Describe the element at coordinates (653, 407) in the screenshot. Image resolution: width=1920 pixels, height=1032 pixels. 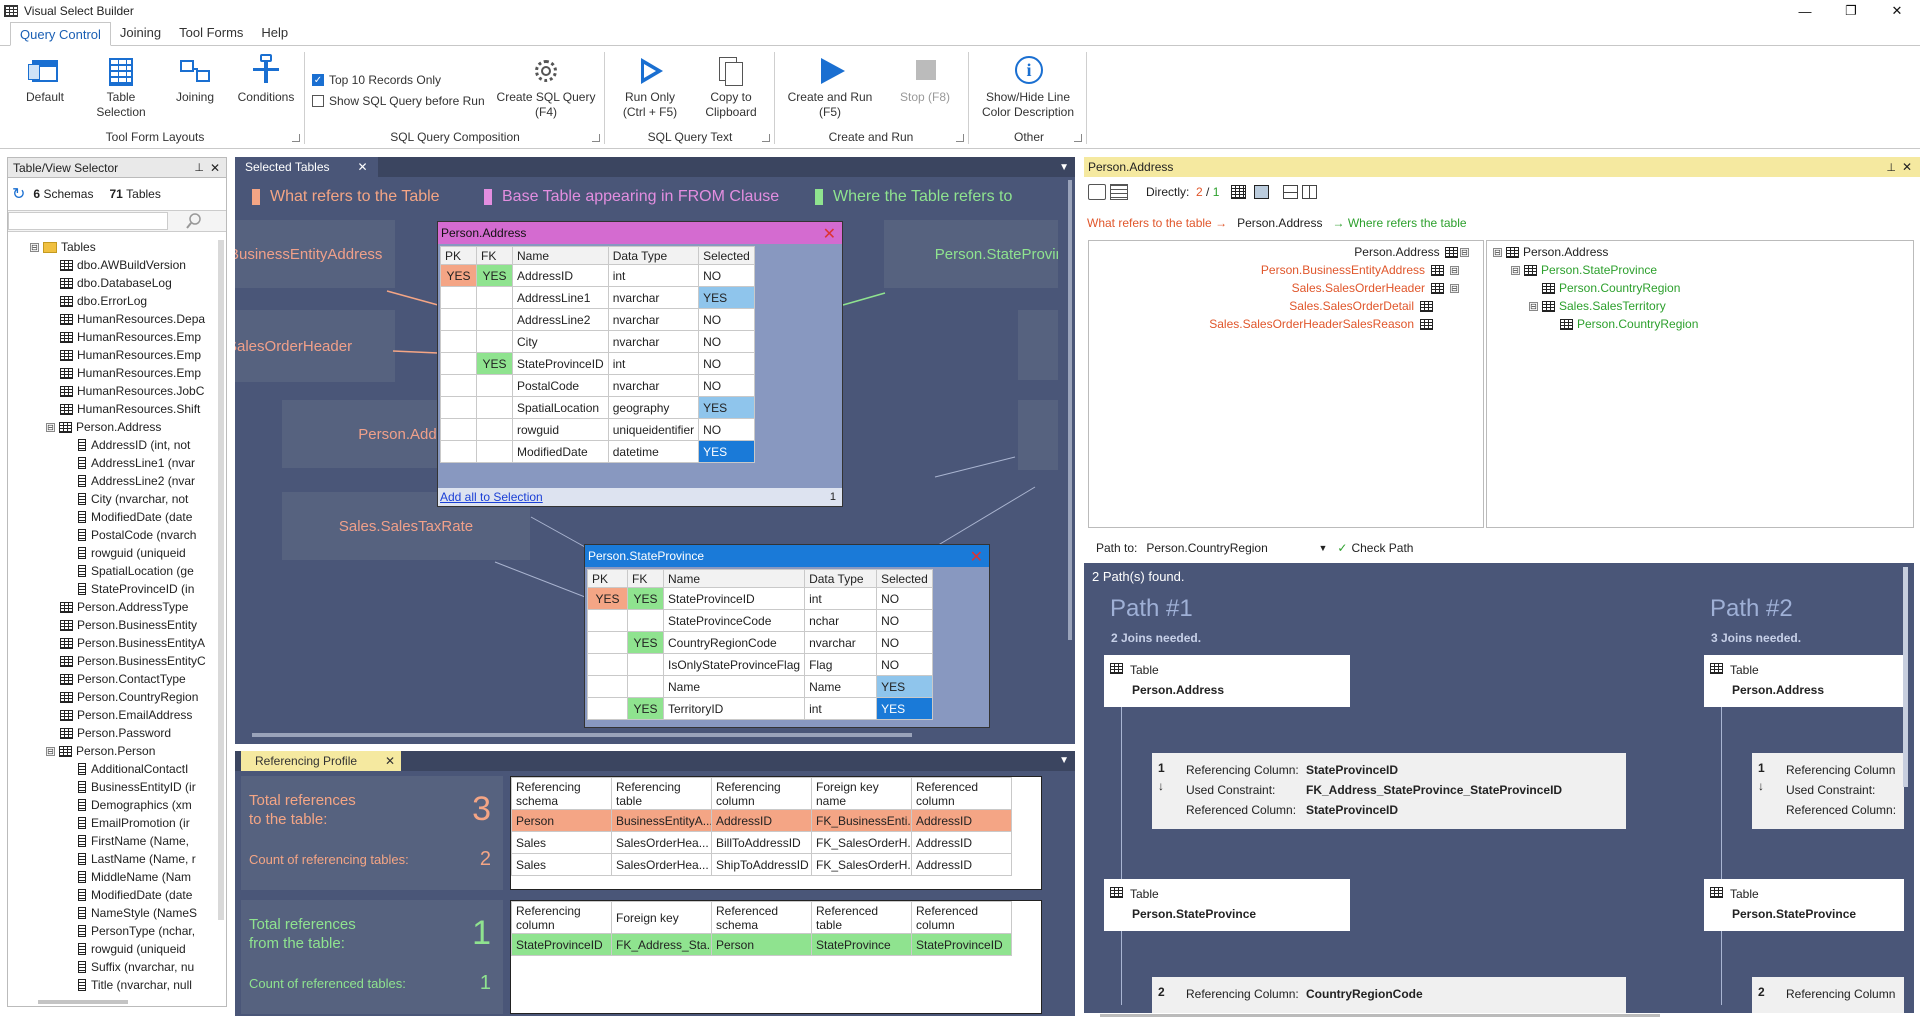
I see `datatype-cell: geography` at that location.